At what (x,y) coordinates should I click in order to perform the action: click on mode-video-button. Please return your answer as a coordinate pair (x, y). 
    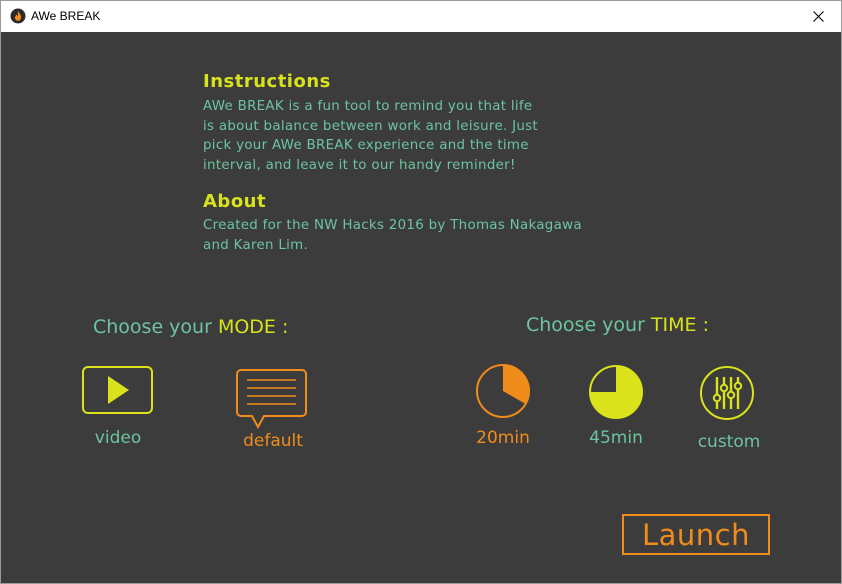
    Looking at the image, I should click on (118, 391).